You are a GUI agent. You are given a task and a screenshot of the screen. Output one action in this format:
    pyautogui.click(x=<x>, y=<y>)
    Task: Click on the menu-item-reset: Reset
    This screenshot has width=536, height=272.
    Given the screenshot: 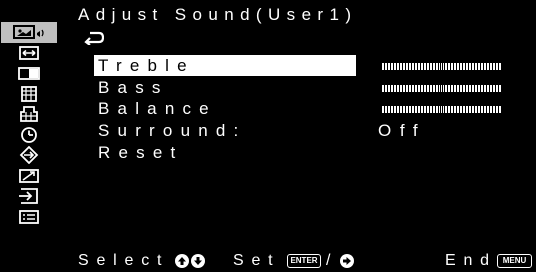 What is the action you would take?
    pyautogui.click(x=225, y=152)
    